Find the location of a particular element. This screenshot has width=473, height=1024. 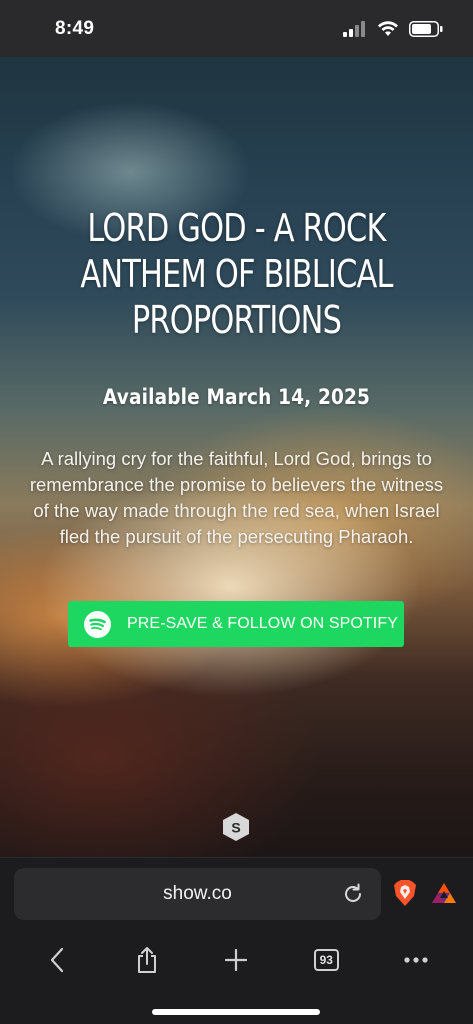

home-indicator is located at coordinates (236, 1012).